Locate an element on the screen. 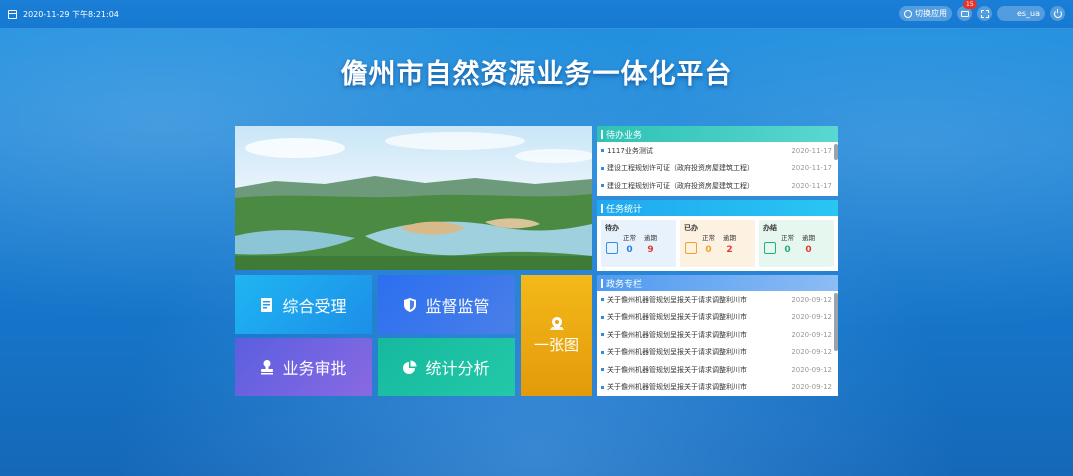 This screenshot has height=476, width=1073. mail-icon is located at coordinates (964, 13).